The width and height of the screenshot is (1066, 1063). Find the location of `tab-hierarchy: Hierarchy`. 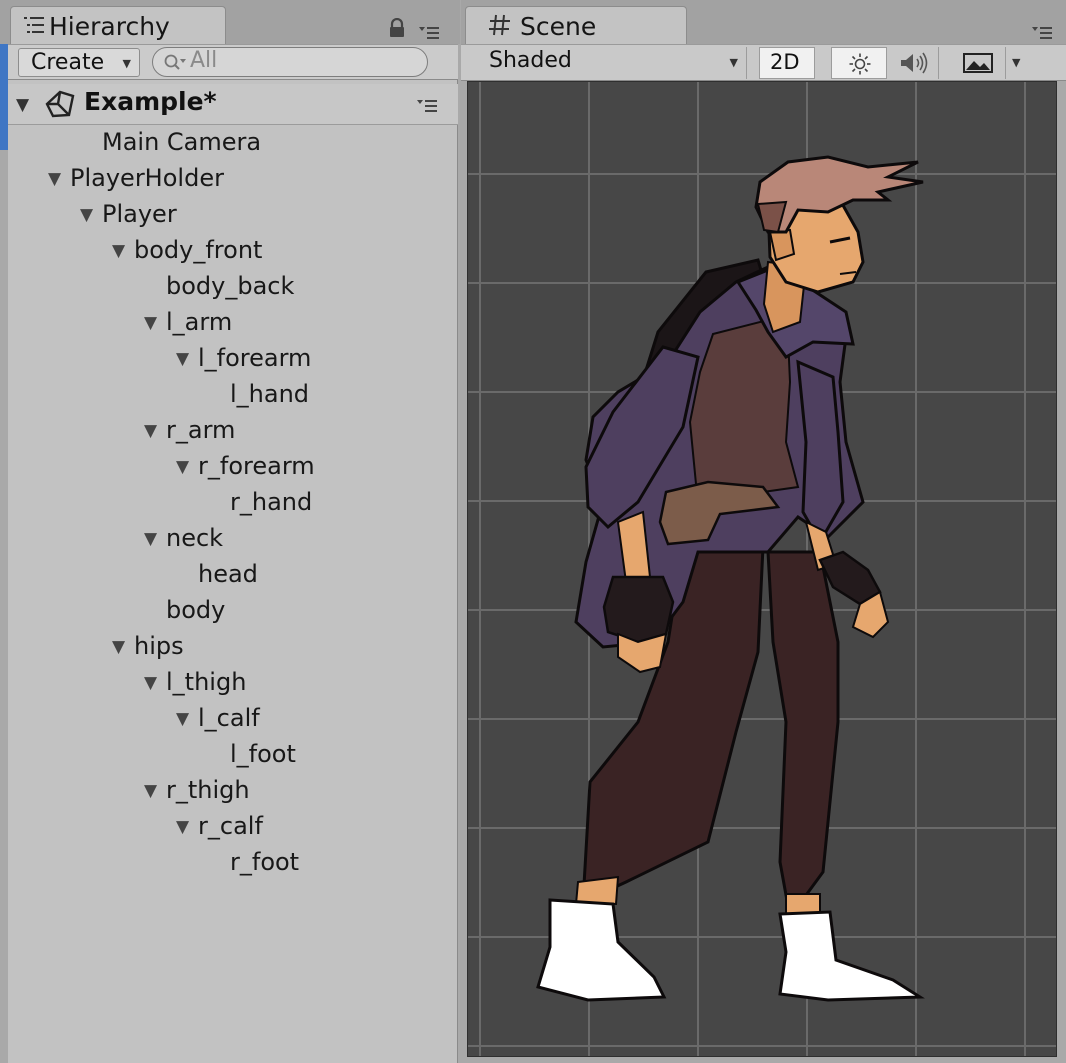

tab-hierarchy: Hierarchy is located at coordinates (118, 25).